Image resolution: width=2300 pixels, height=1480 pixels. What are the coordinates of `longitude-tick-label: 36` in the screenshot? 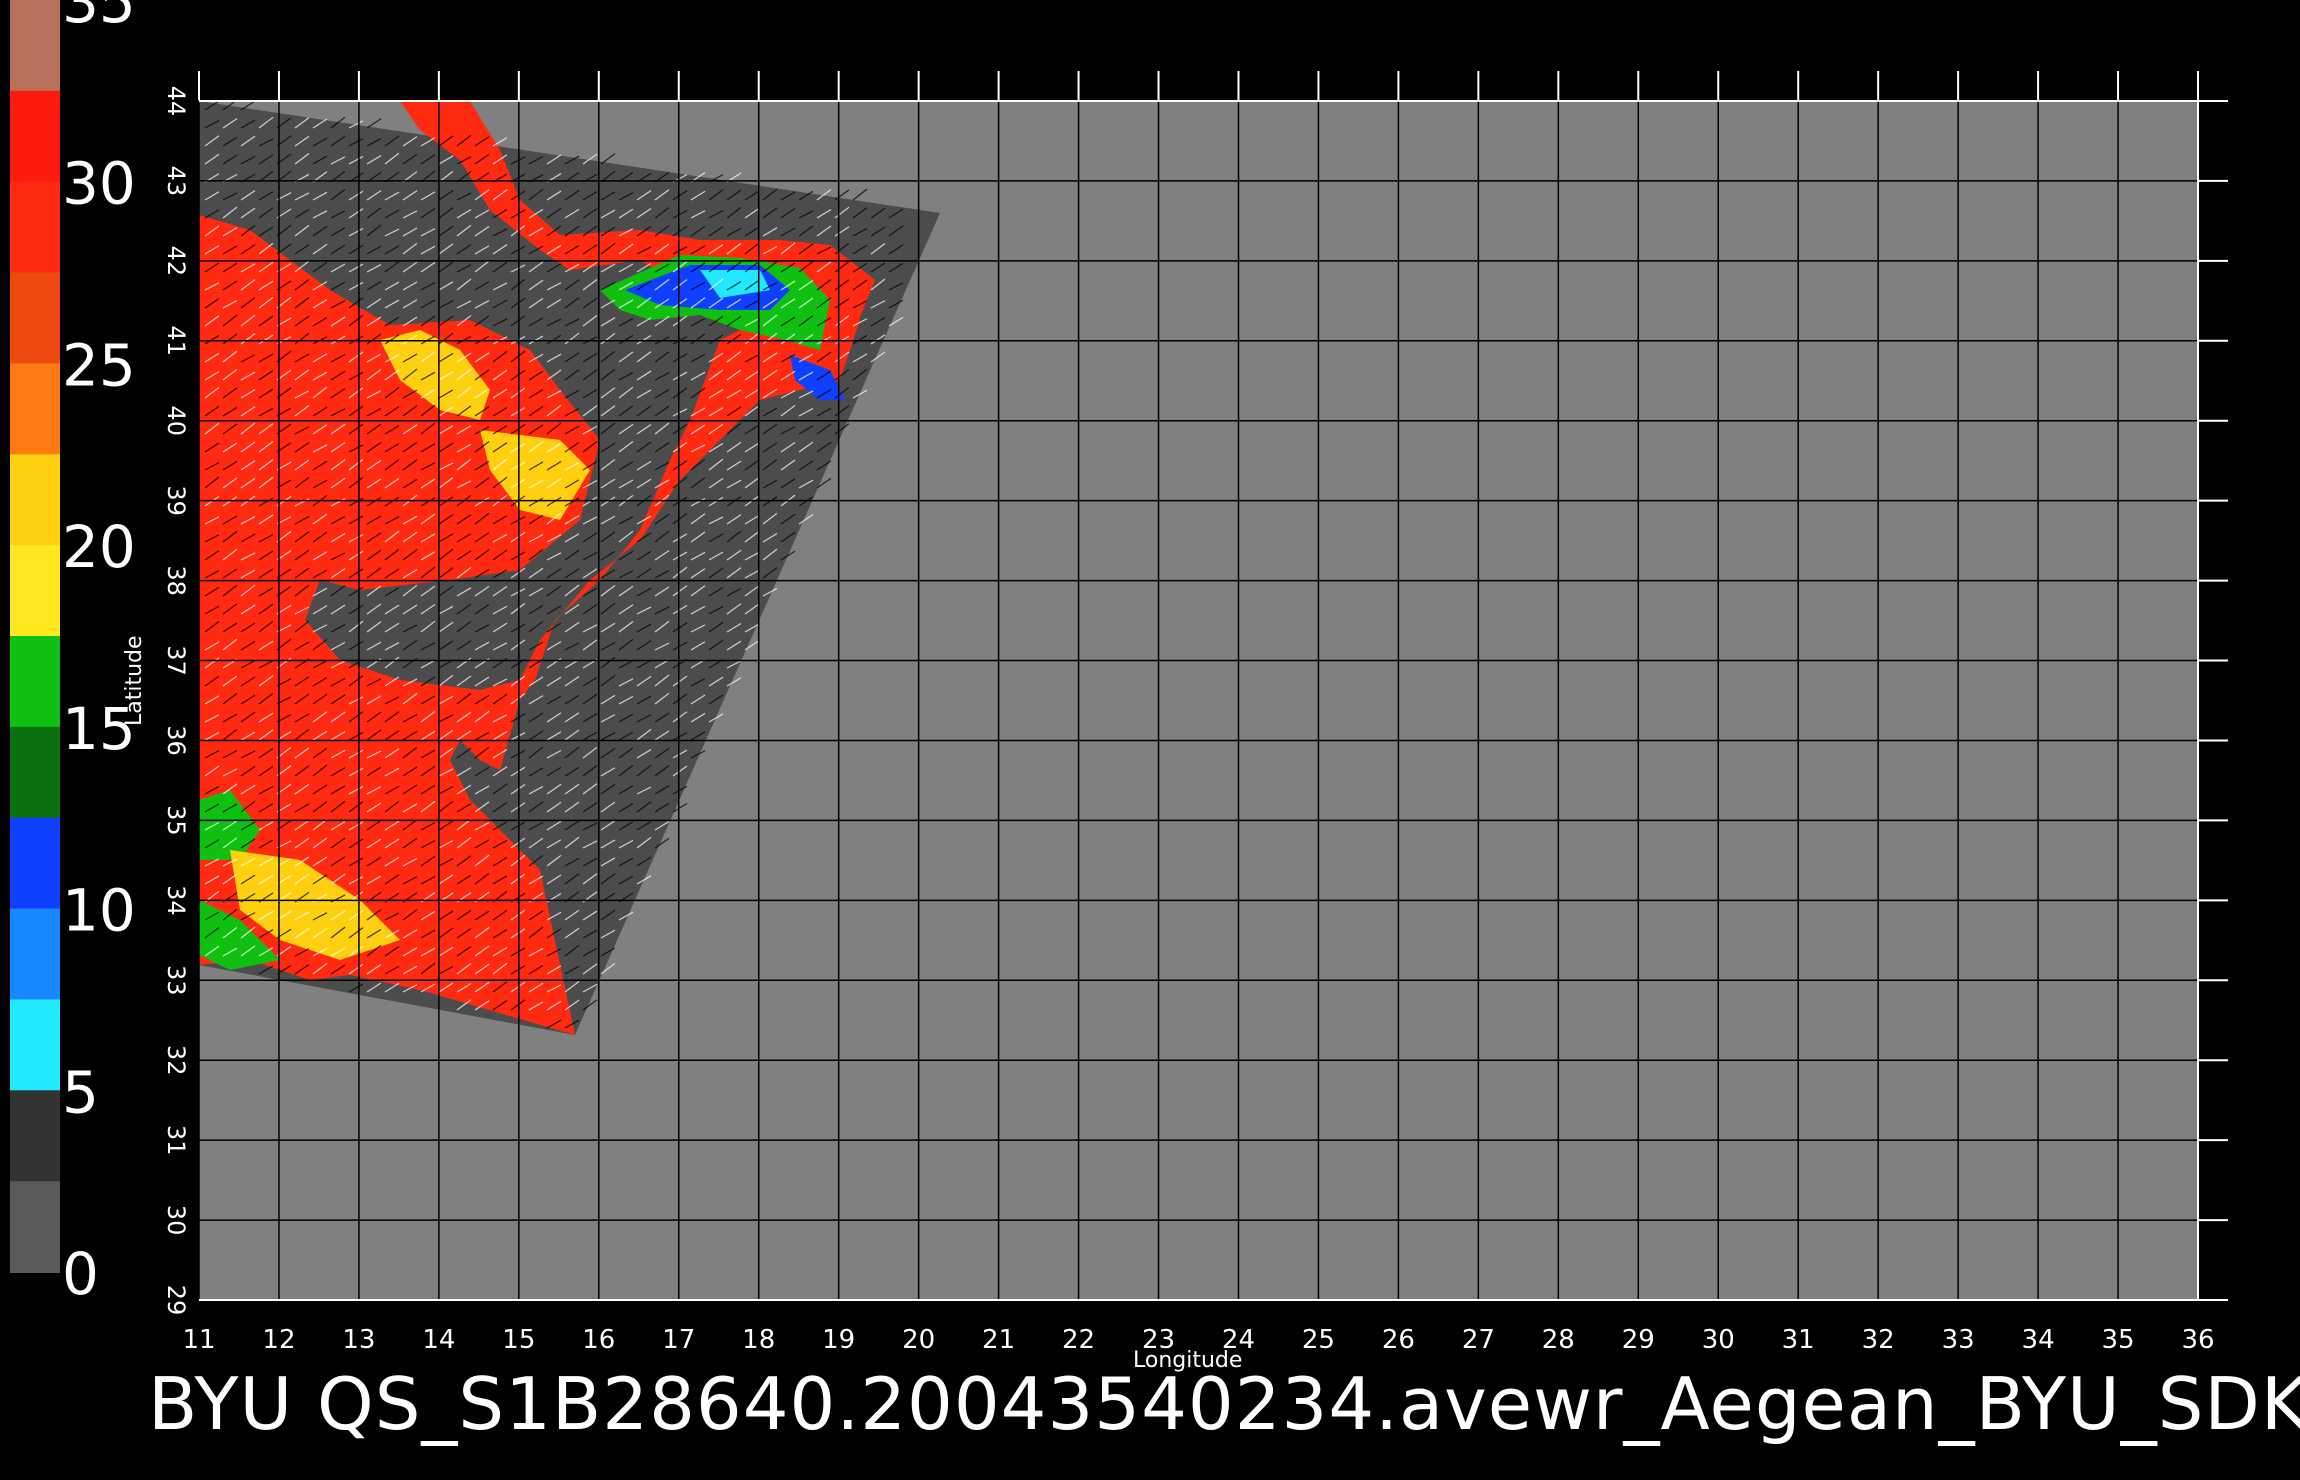 It's located at (2197, 1340).